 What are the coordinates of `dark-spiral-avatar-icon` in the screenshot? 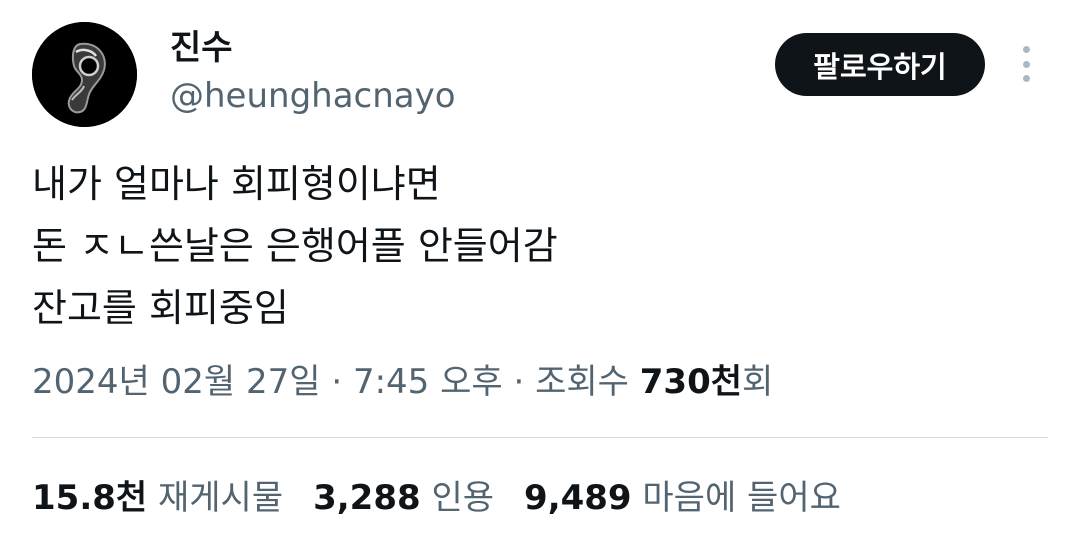 It's located at (84, 74).